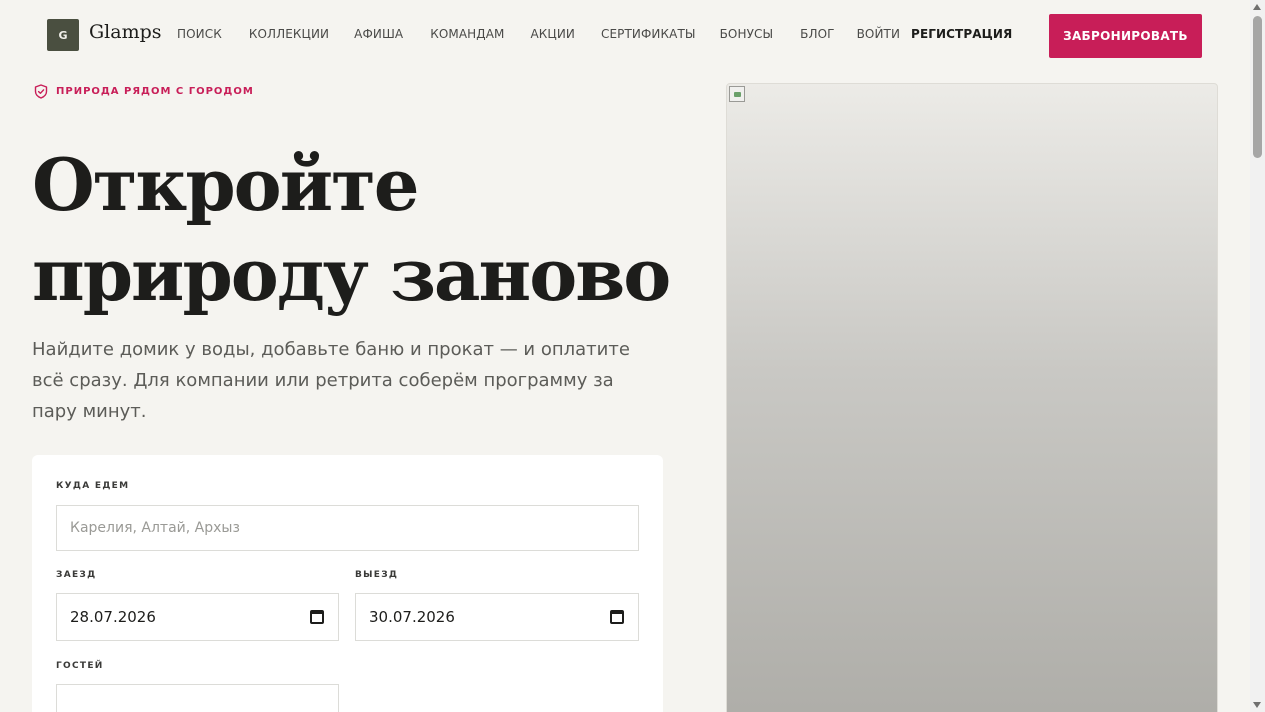  I want to click on shield-check-icon, so click(41, 91).